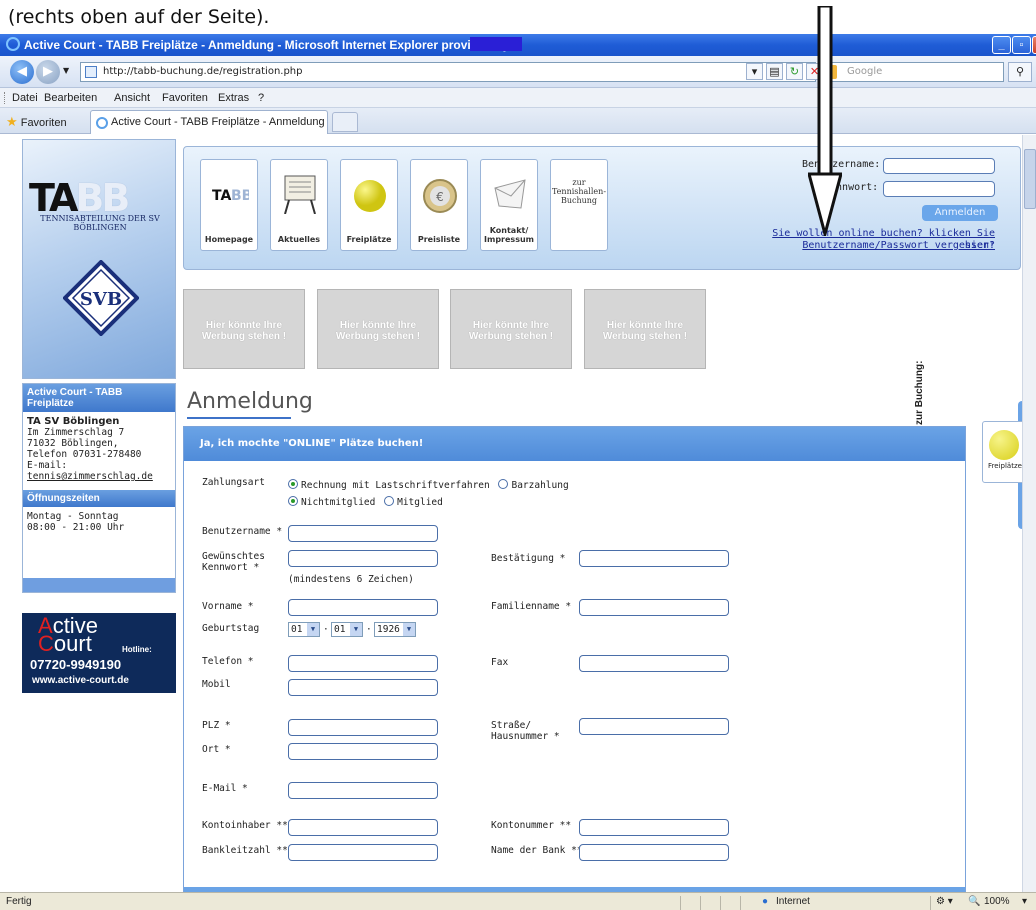  What do you see at coordinates (363, 663) in the screenshot?
I see `telefon-input` at bounding box center [363, 663].